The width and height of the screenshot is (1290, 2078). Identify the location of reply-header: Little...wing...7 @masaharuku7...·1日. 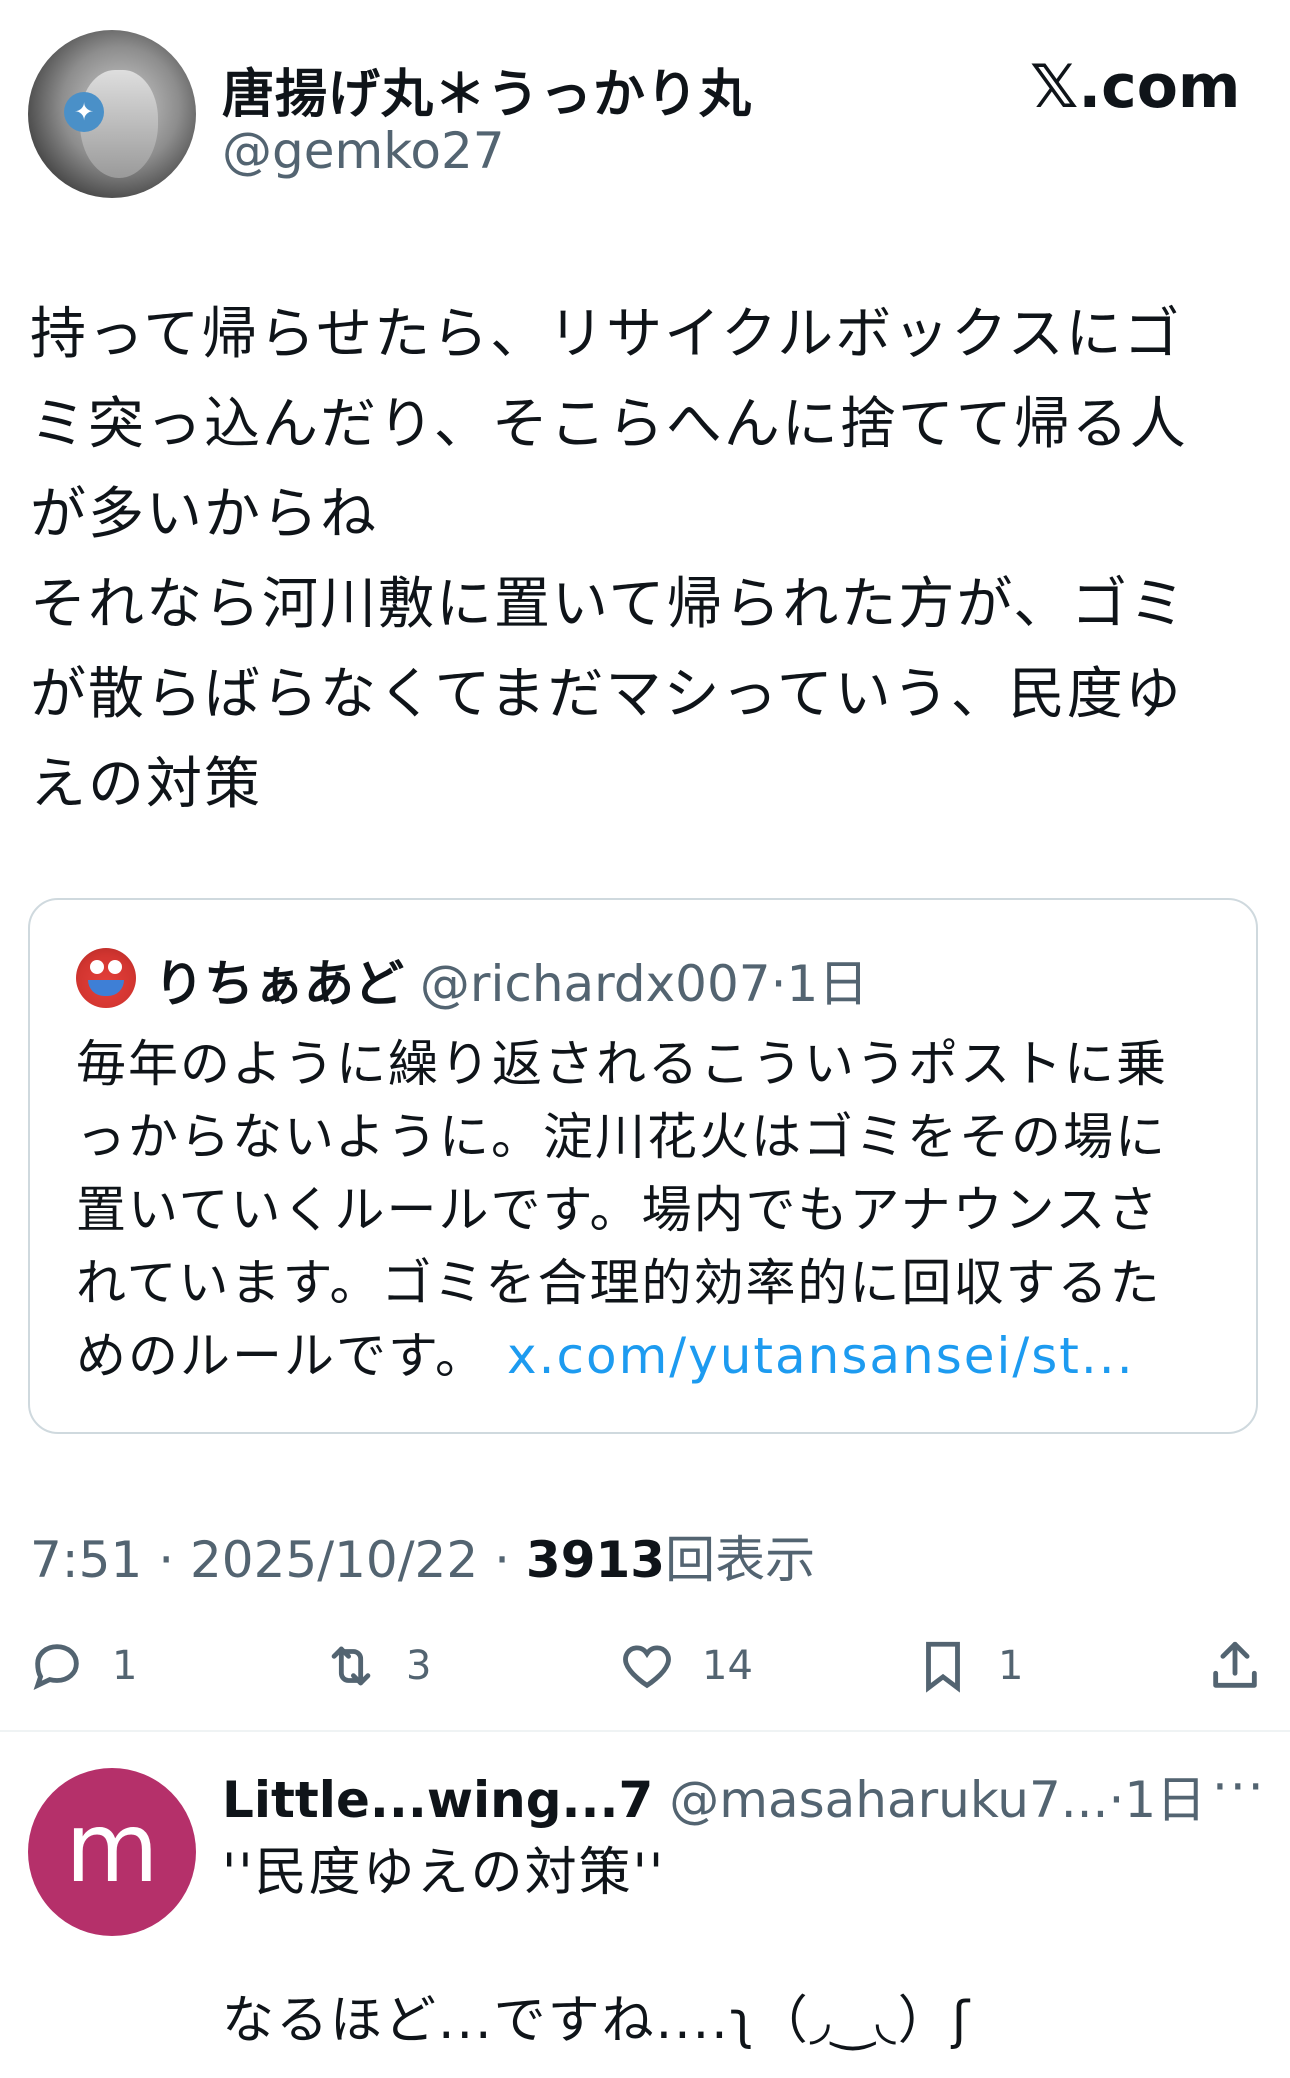
(714, 1796).